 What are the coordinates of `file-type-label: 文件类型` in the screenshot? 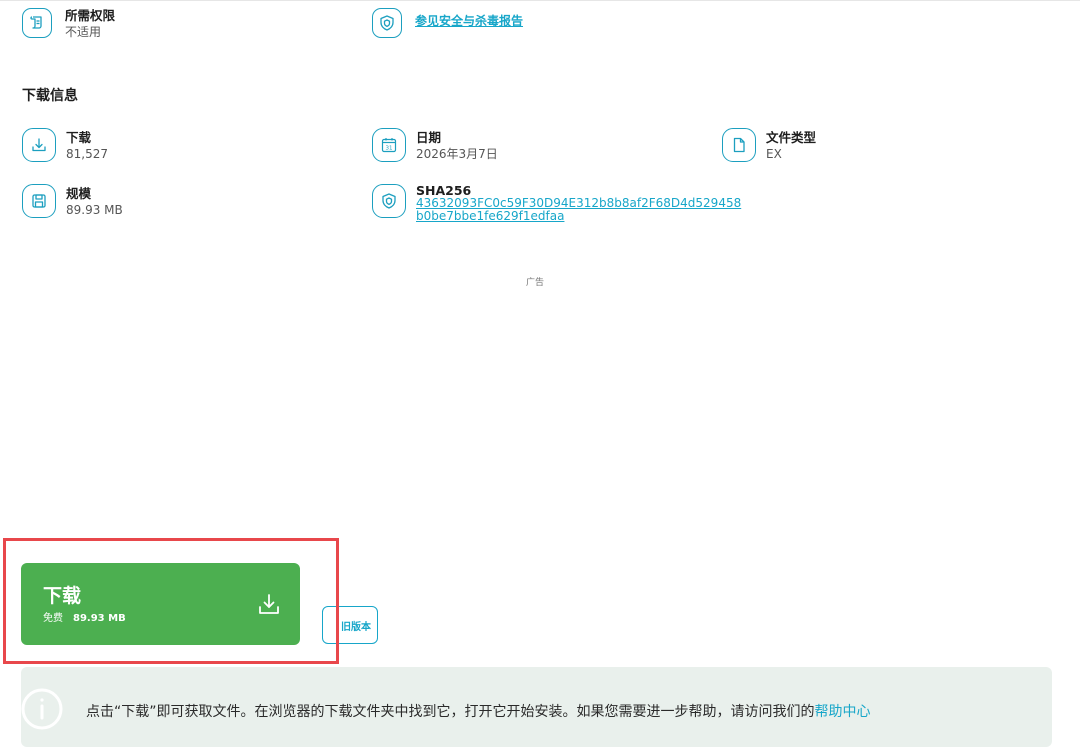 It's located at (791, 137).